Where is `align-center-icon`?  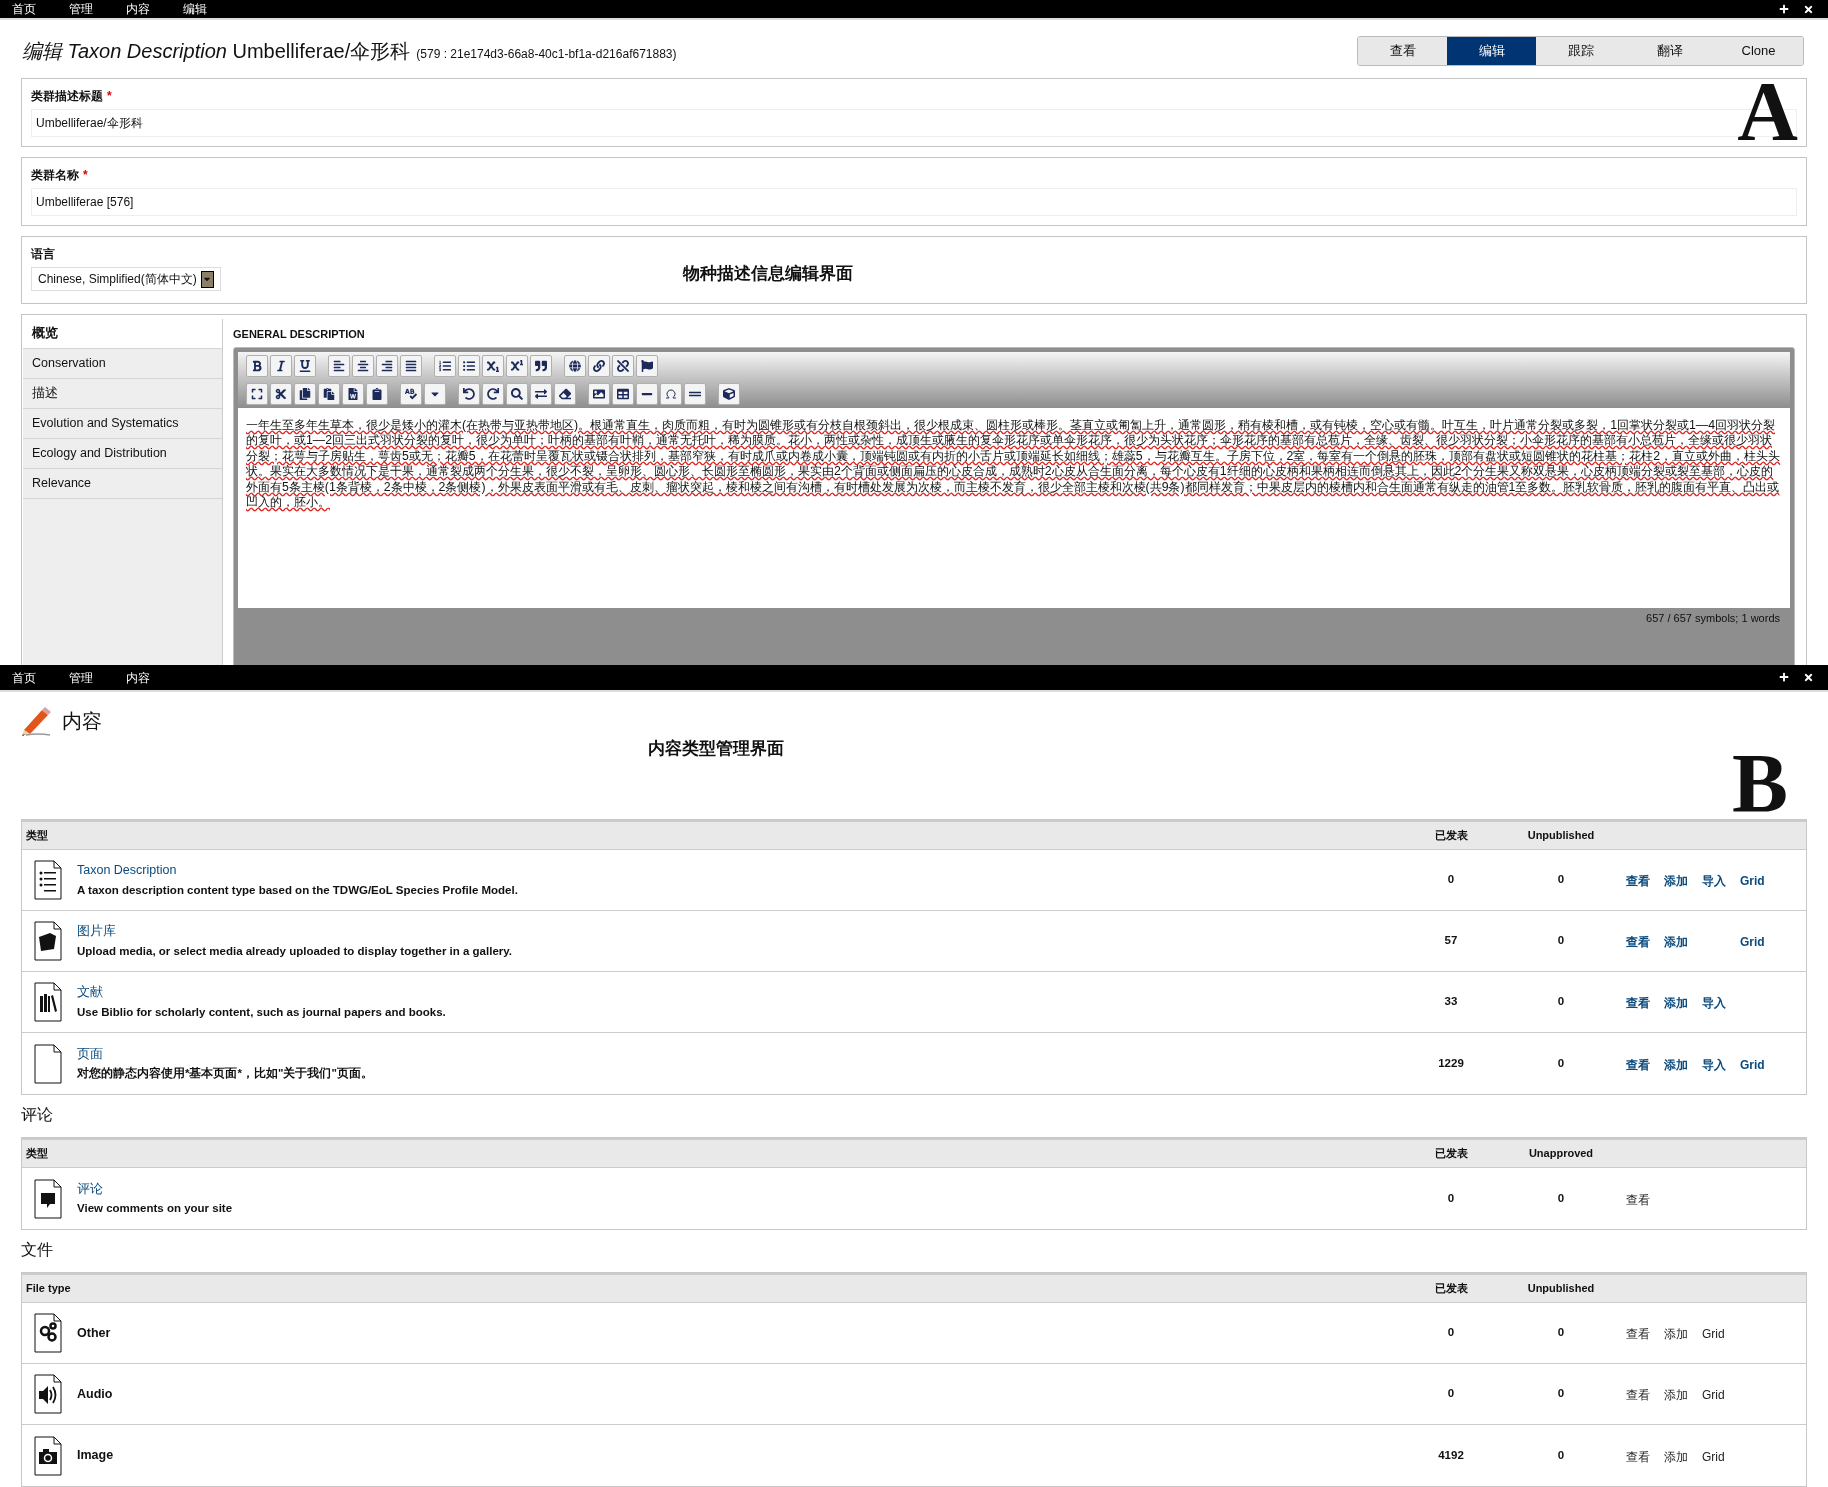 align-center-icon is located at coordinates (363, 365).